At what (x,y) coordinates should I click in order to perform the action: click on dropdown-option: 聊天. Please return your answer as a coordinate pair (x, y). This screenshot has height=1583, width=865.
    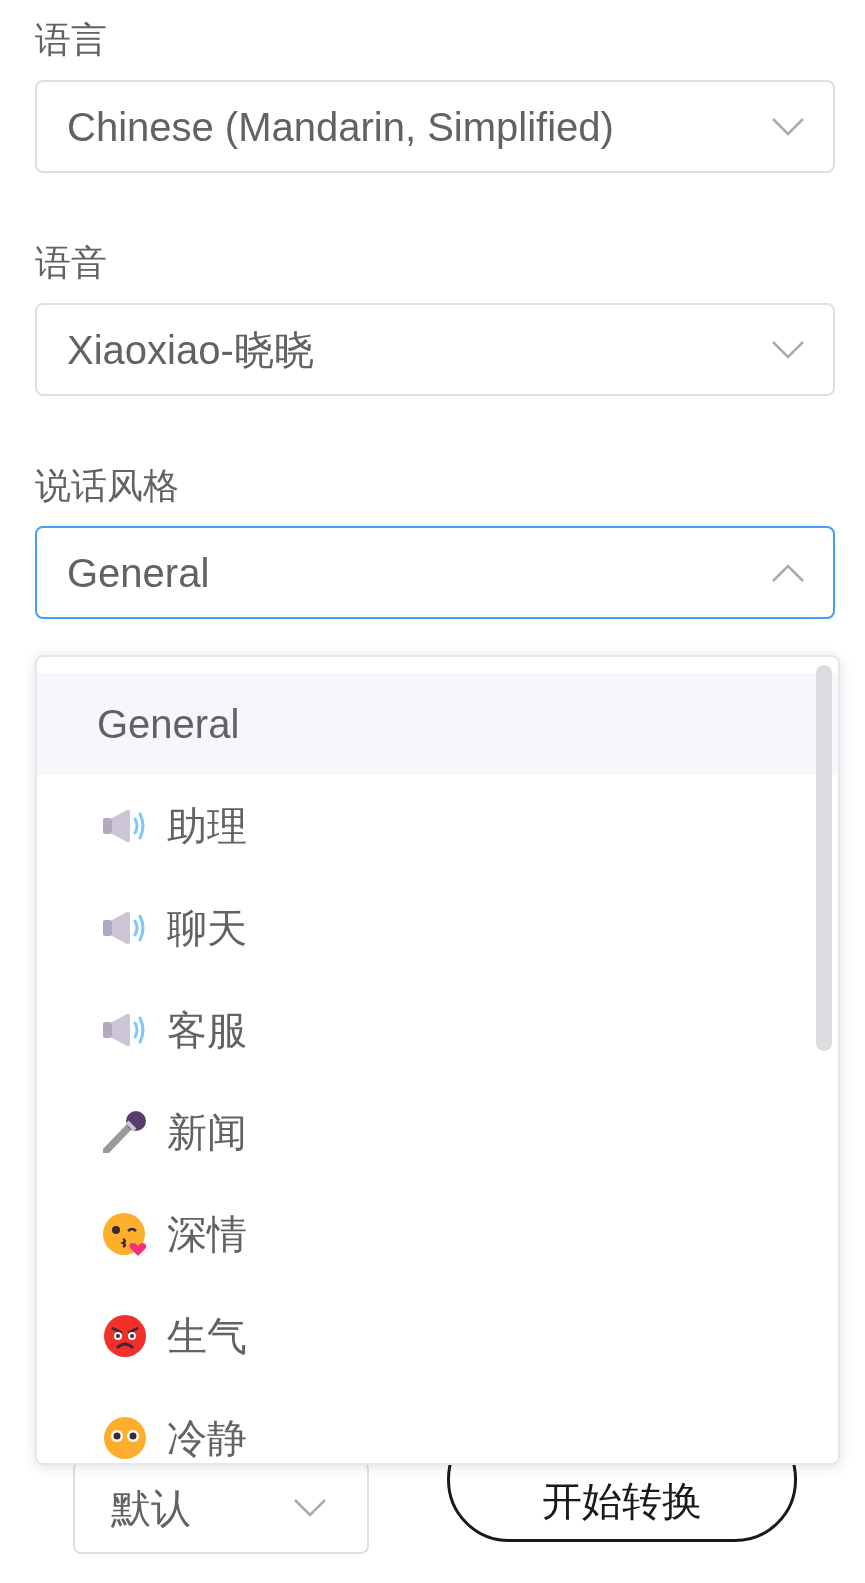
    Looking at the image, I should click on (437, 928).